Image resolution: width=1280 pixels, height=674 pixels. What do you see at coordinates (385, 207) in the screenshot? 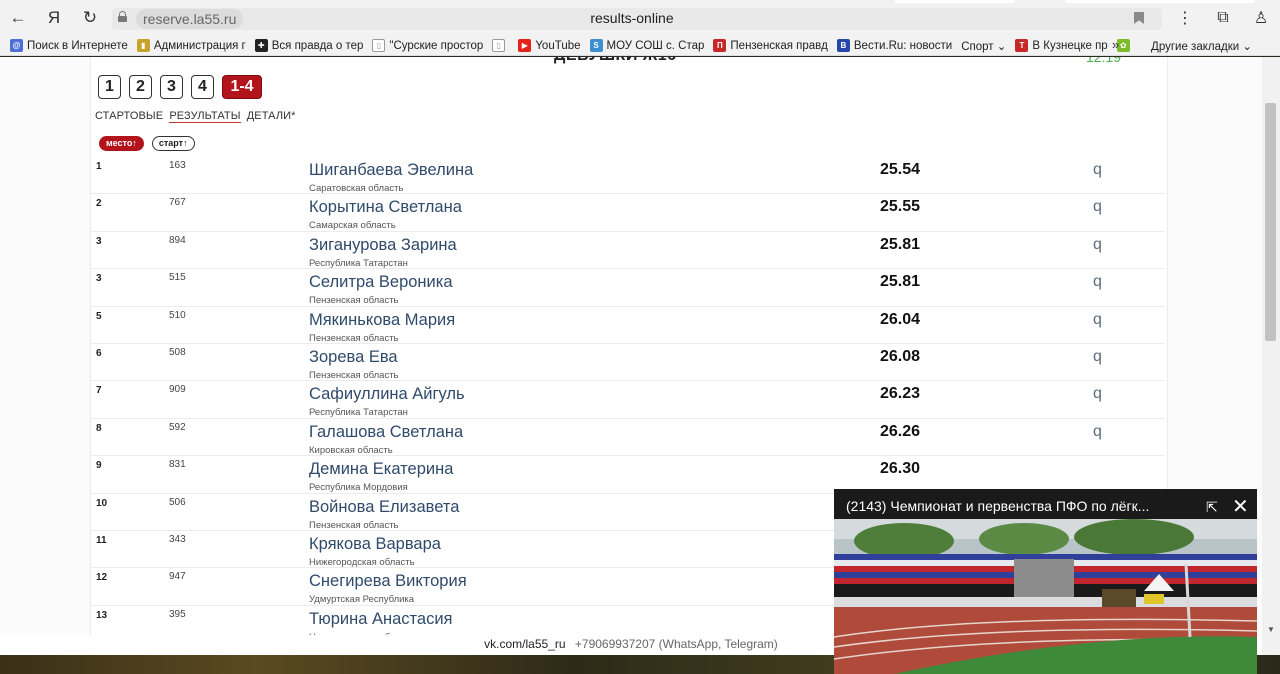
I see `athlete-name-link: Корытина Светлана` at bounding box center [385, 207].